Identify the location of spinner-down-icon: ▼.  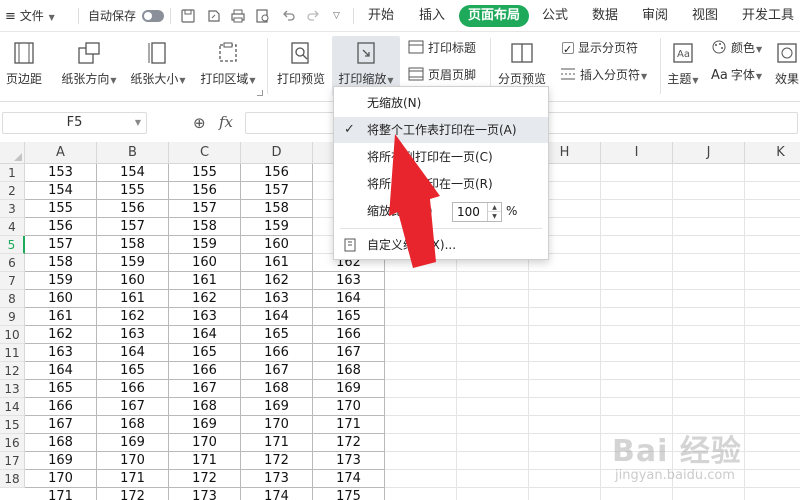
(494, 216).